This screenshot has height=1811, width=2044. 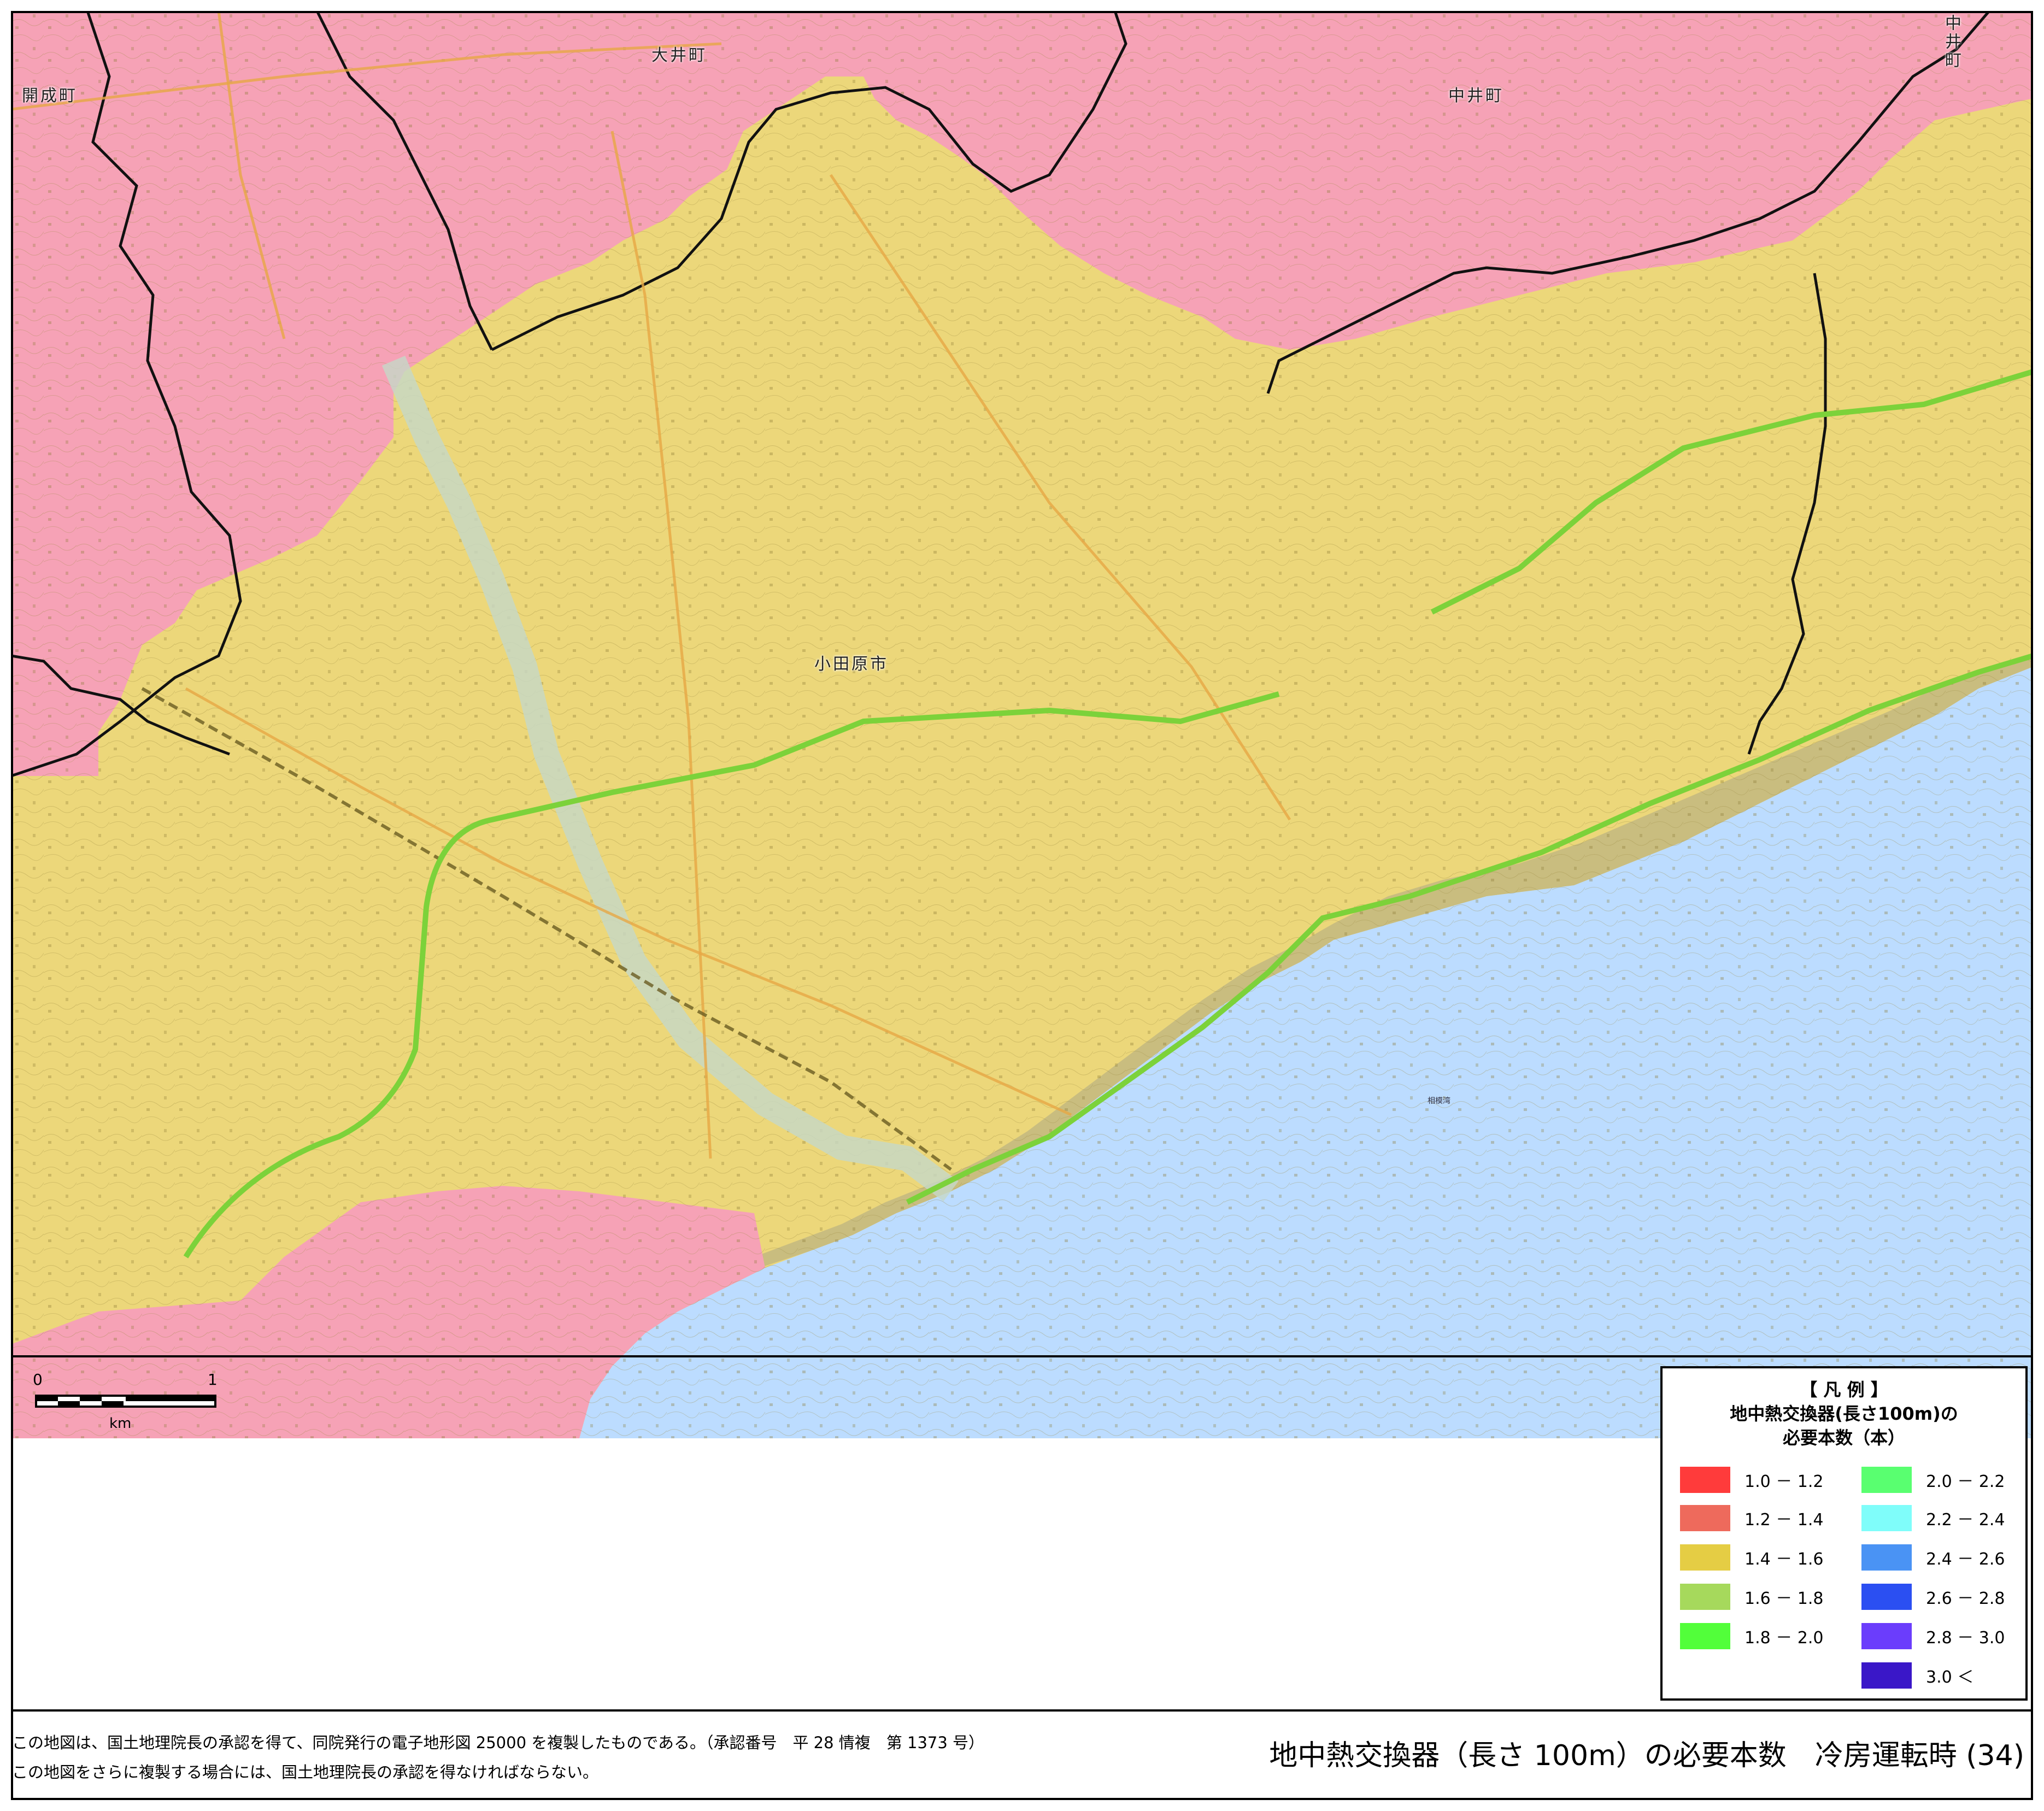 I want to click on legend-subtitle-unit: 必要本数（本）, so click(x=1843, y=1437).